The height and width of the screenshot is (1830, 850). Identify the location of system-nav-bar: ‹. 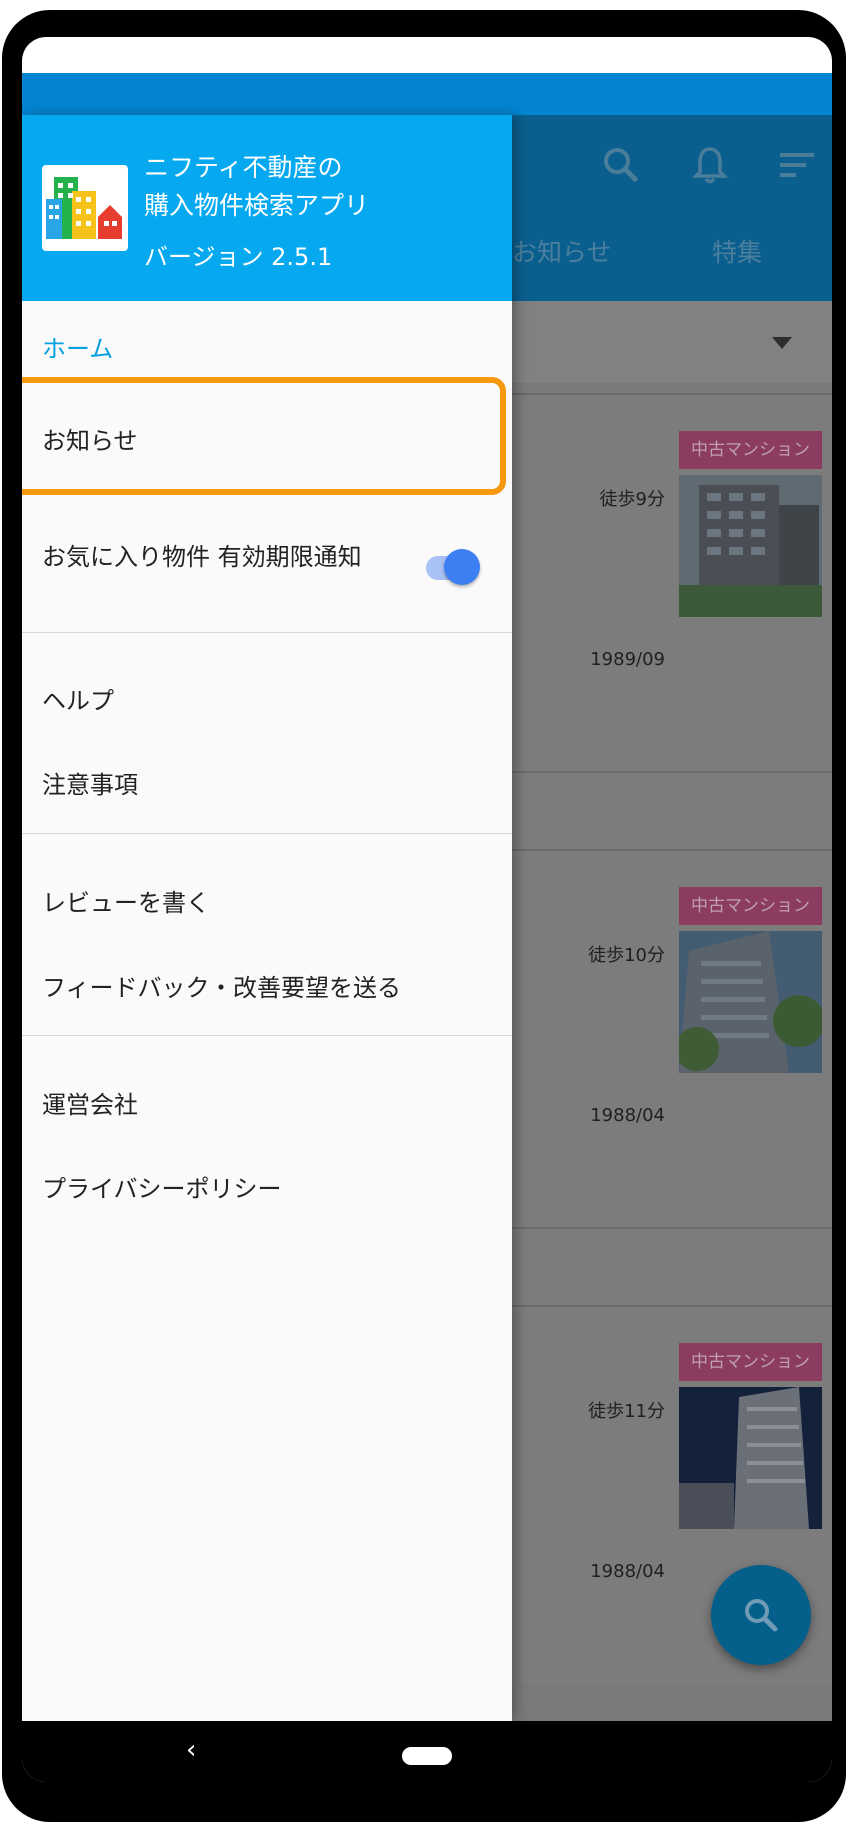
(427, 1751).